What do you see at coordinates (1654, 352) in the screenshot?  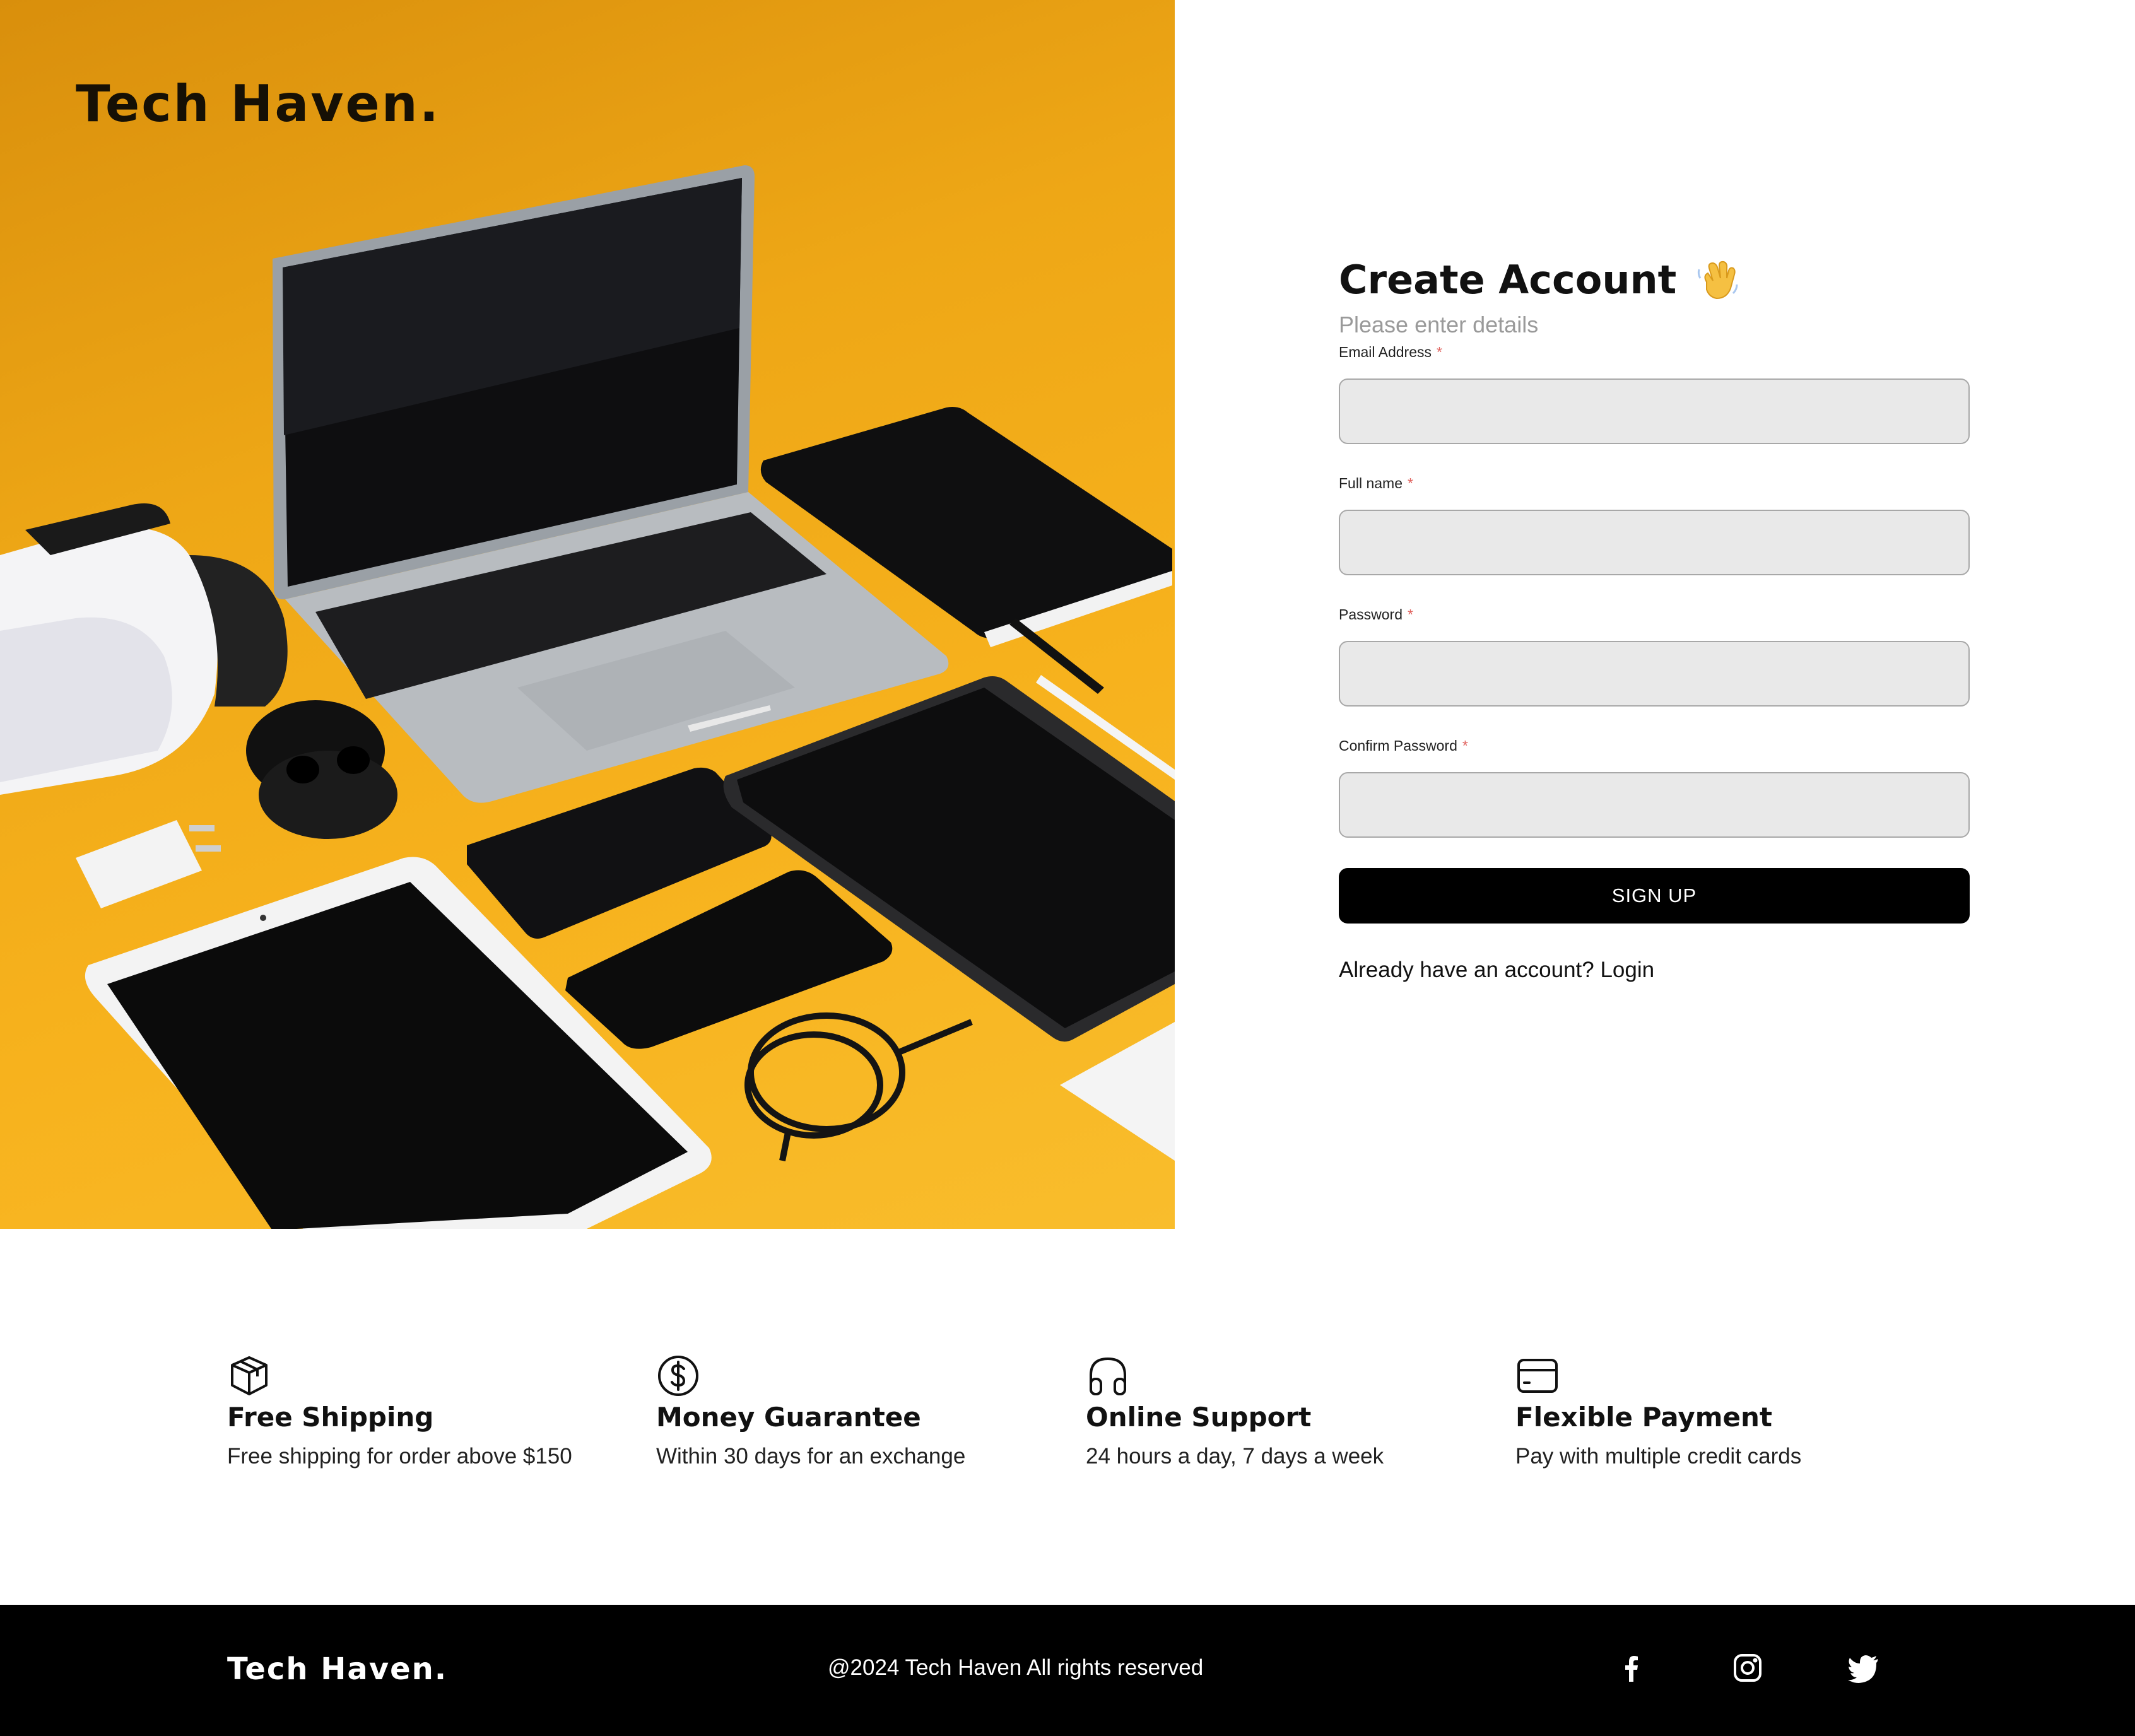 I see `email-label: Email Address *` at bounding box center [1654, 352].